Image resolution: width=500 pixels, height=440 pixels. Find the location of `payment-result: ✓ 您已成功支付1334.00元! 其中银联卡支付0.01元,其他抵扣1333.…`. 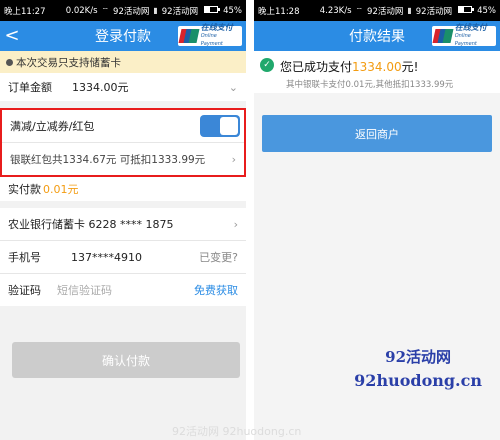

payment-result: ✓ 您已成功支付1334.00元! 其中银联卡支付0.01元,其他抵扣1333.… is located at coordinates (377, 72).